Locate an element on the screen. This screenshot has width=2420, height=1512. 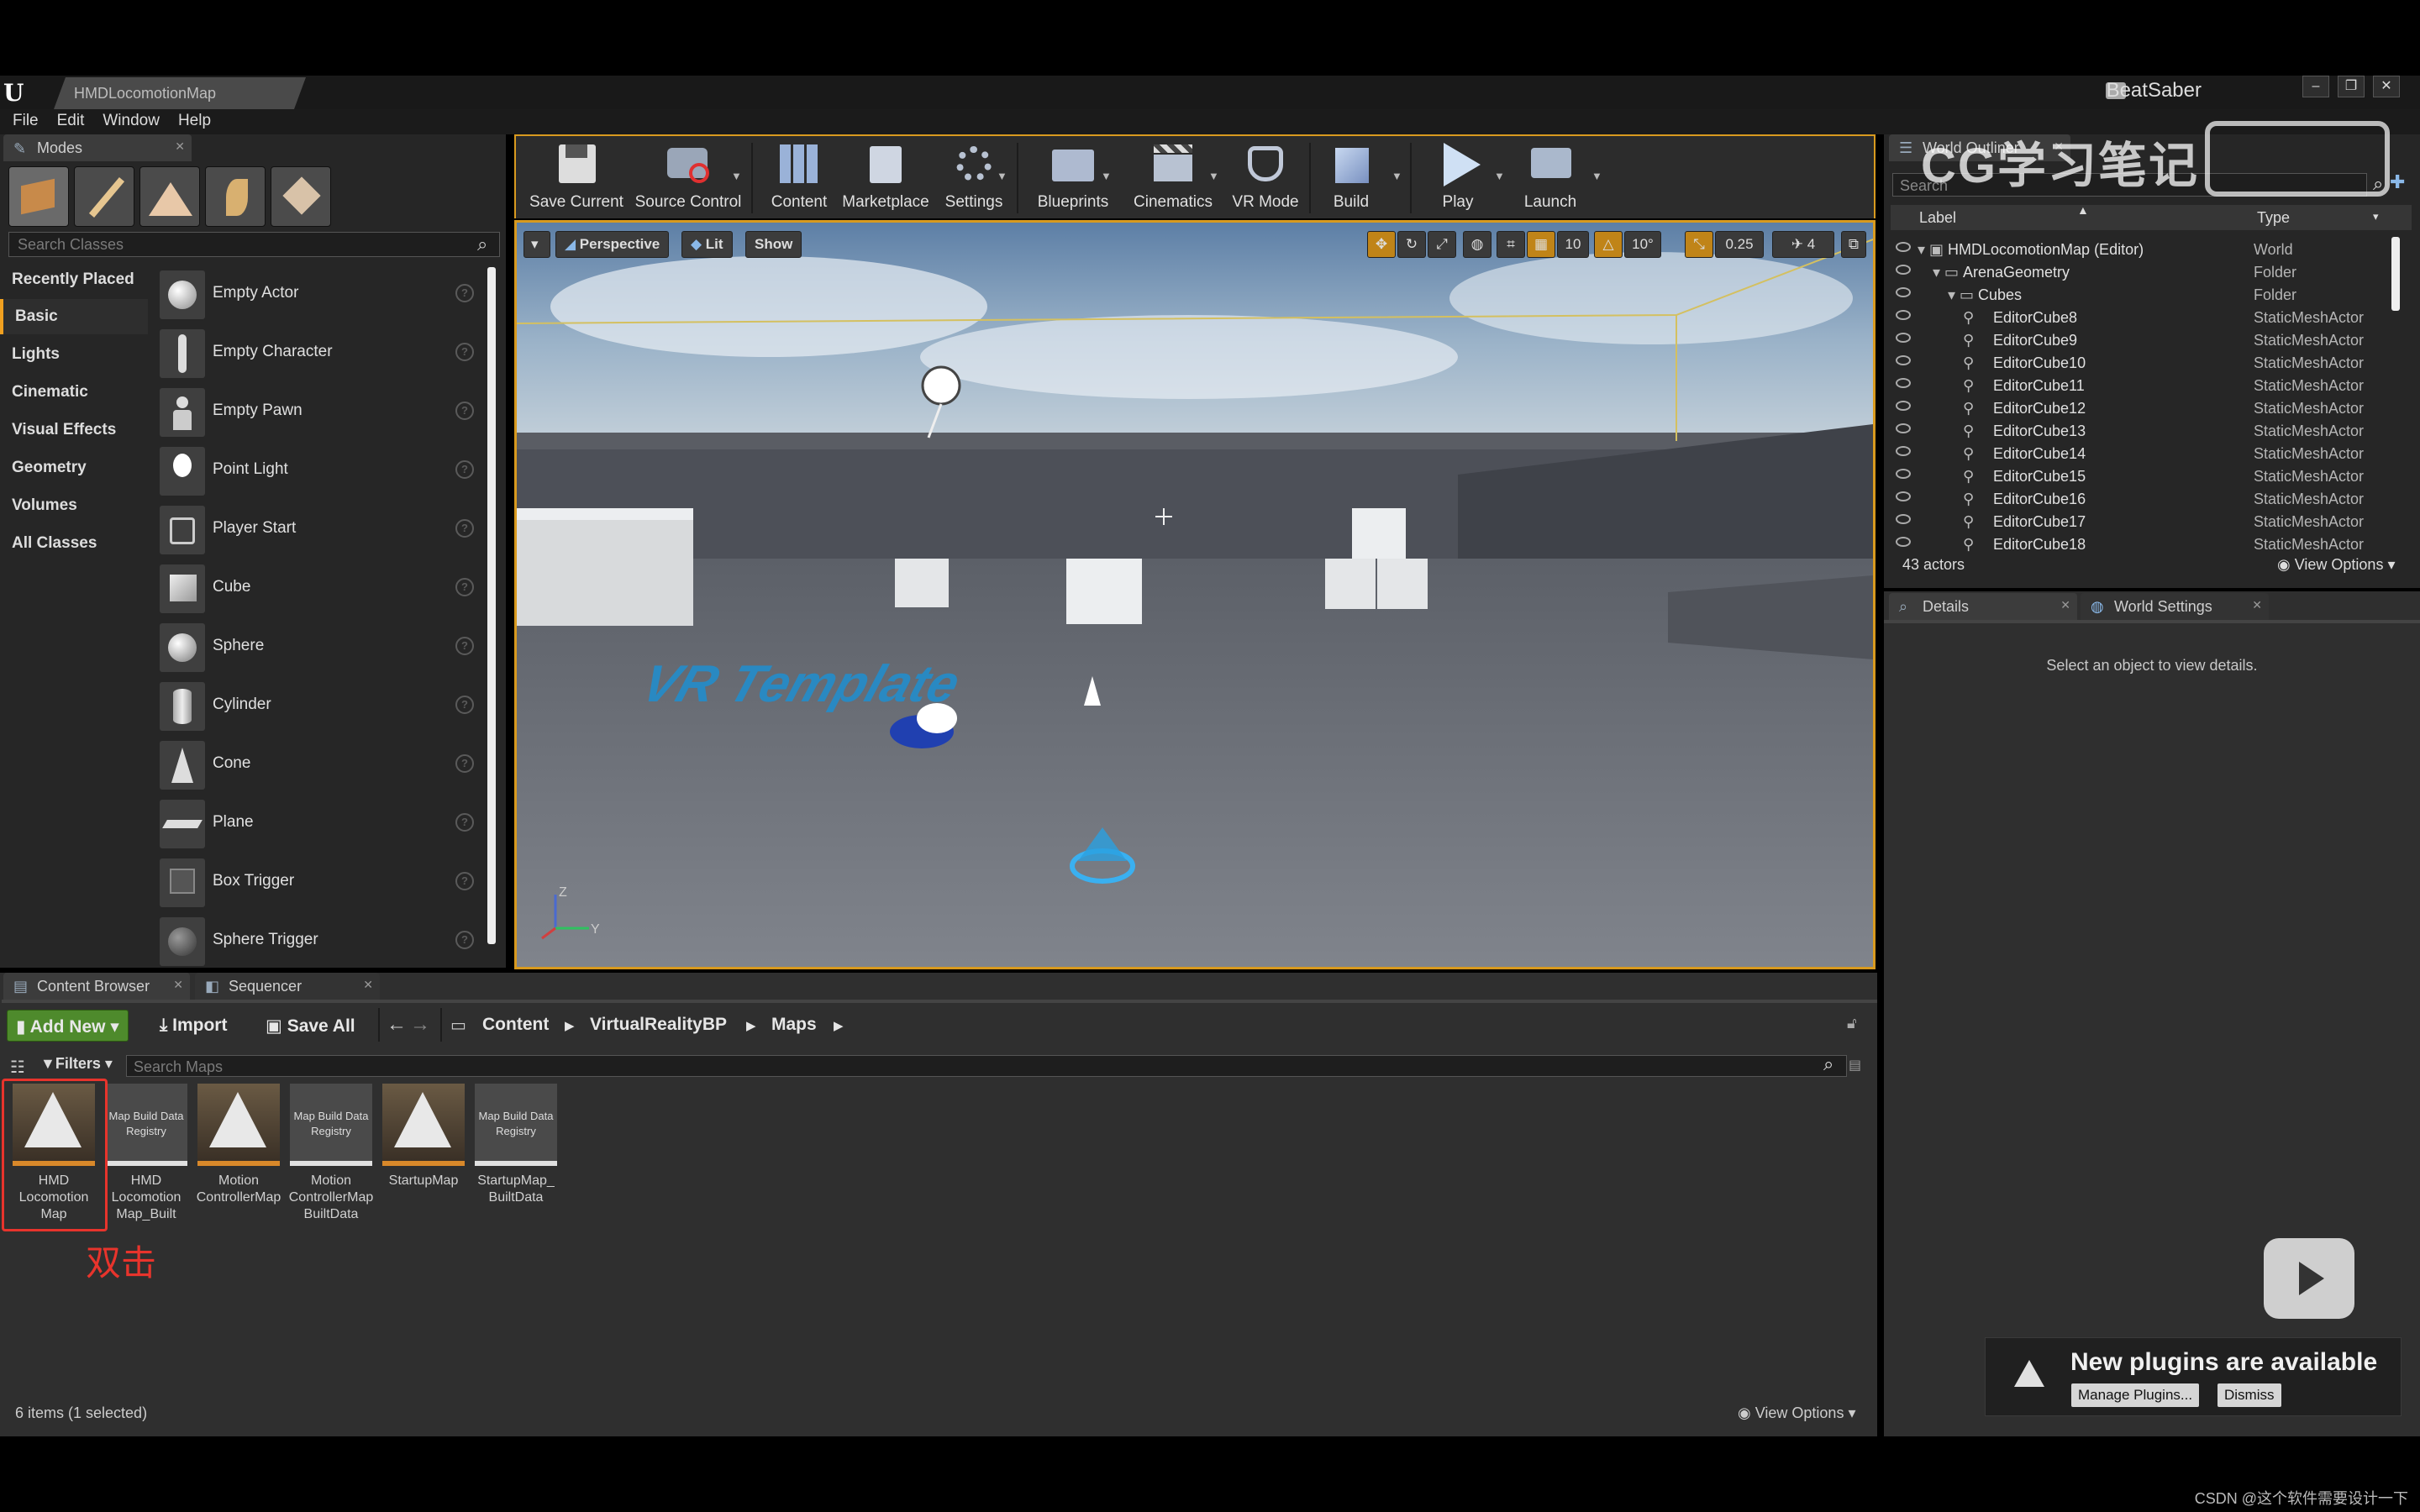
class-item-cone: Cone? is located at coordinates (318, 765).